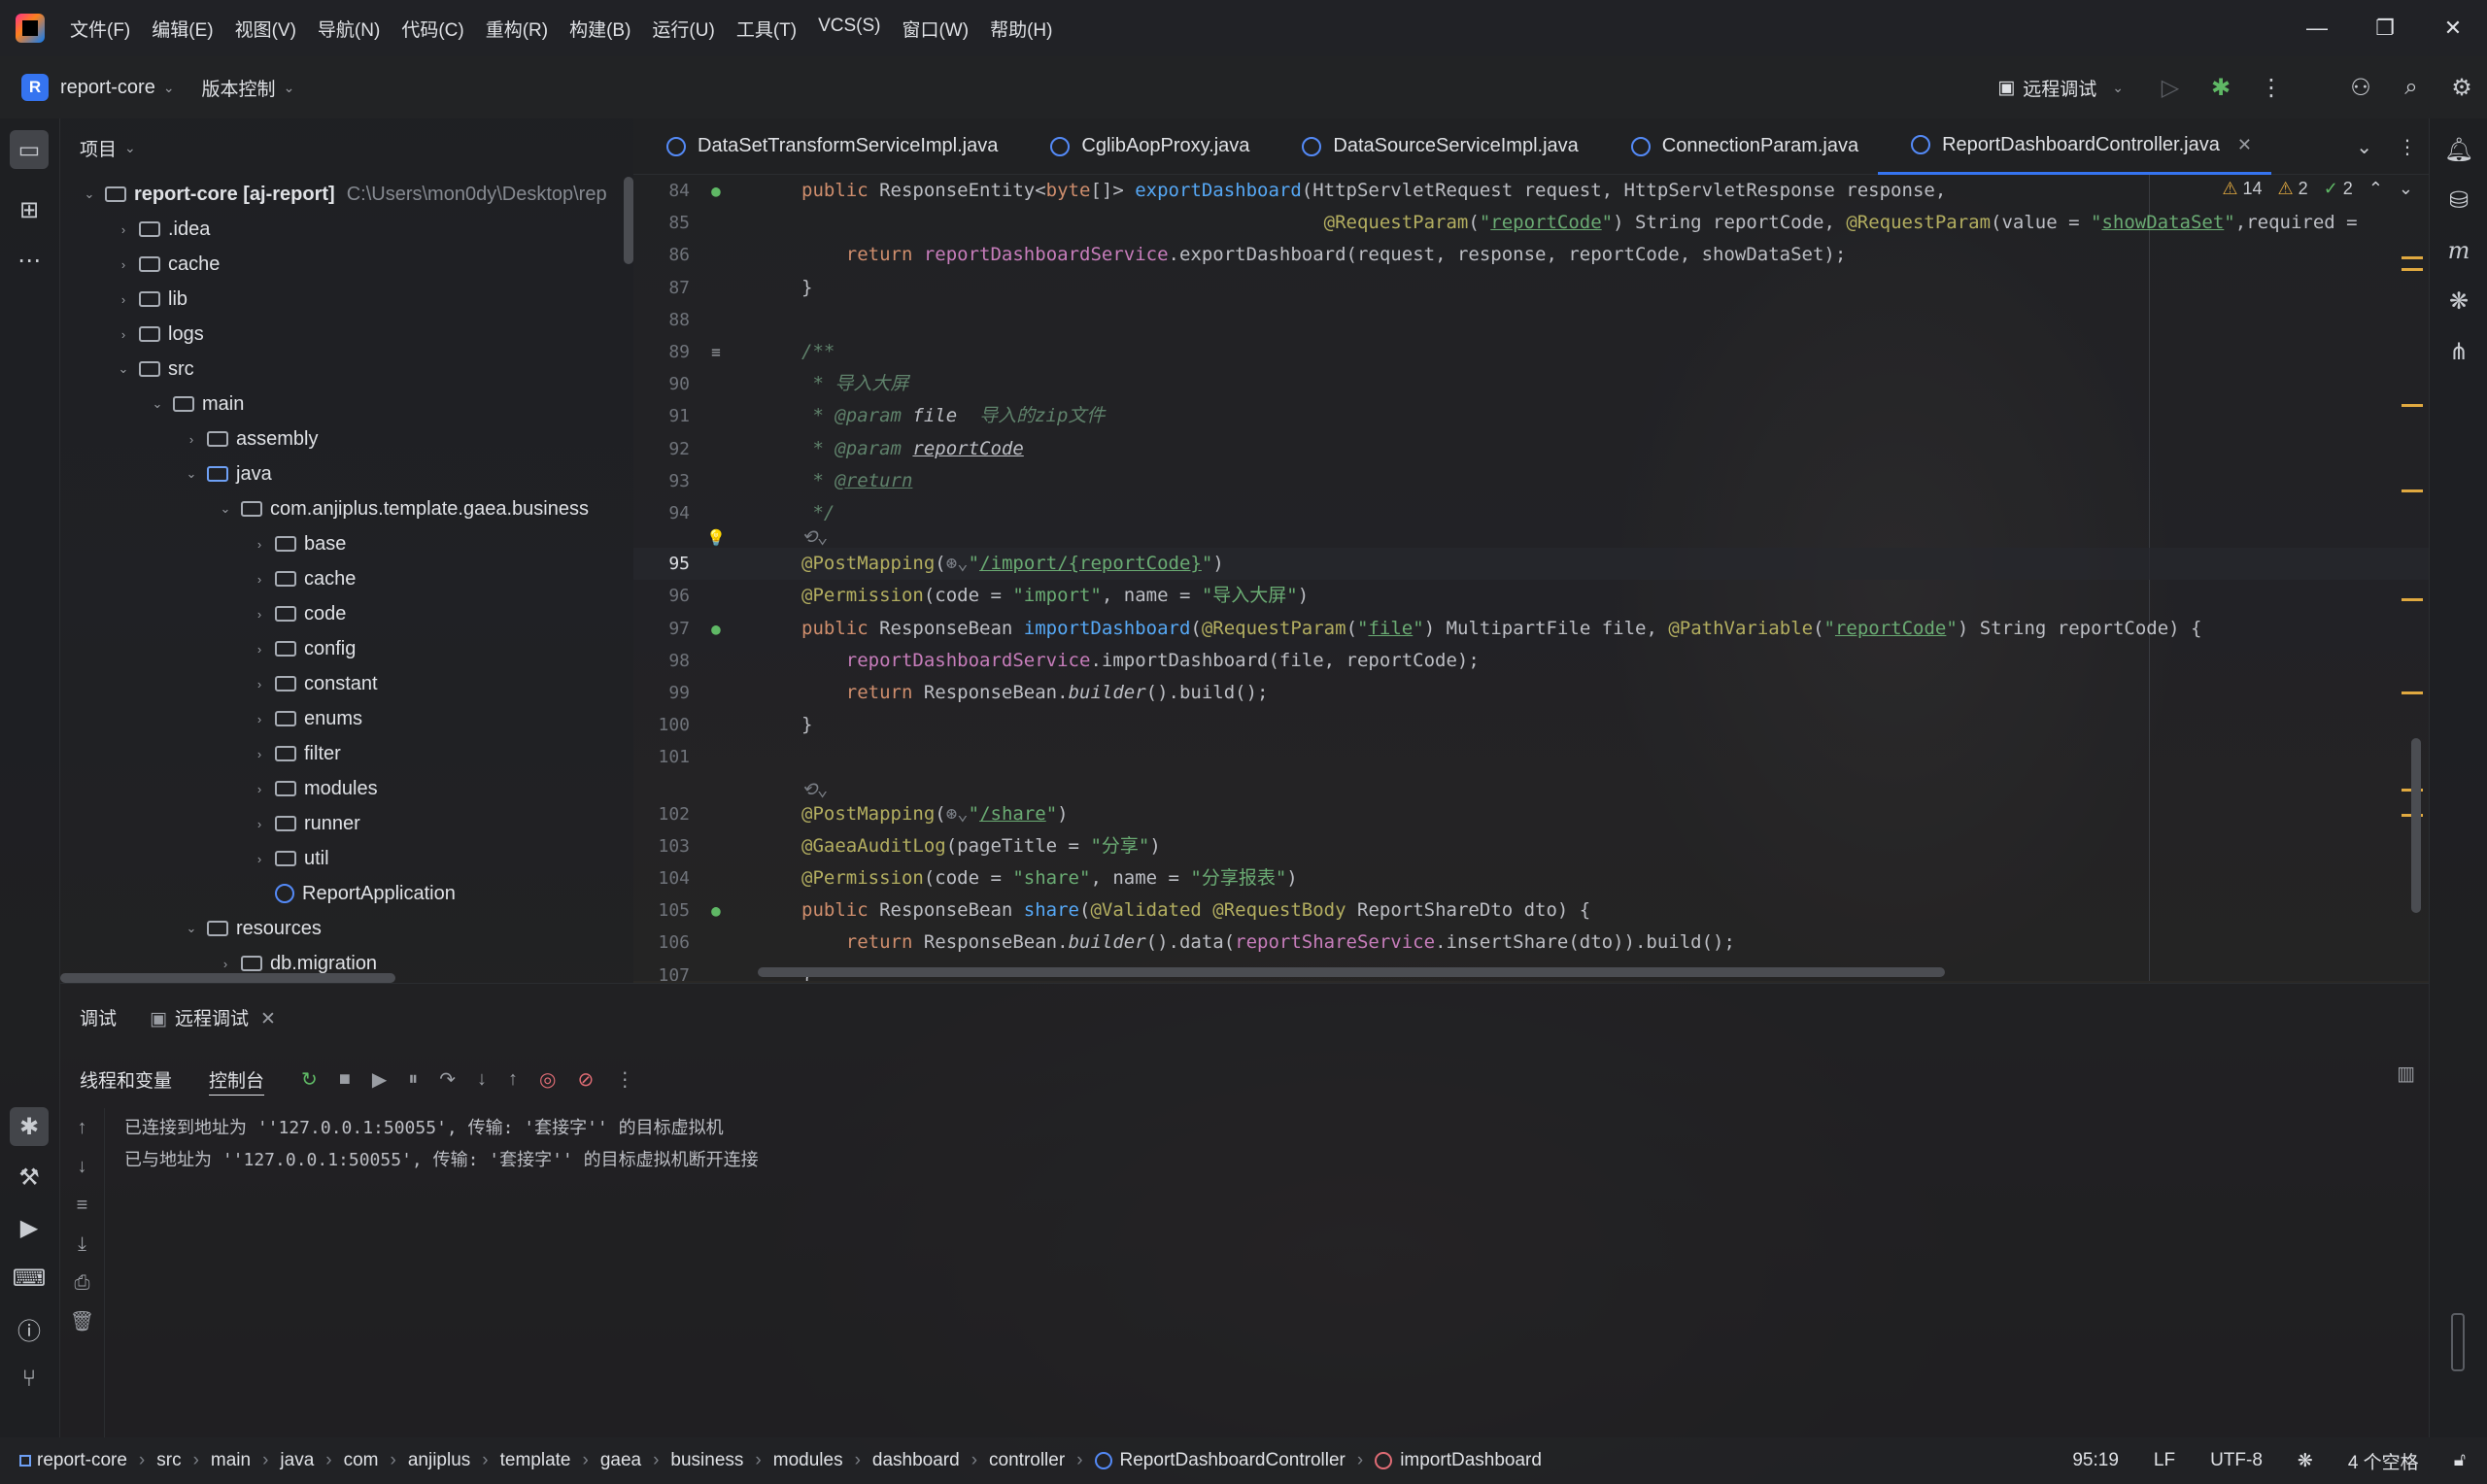  Describe the element at coordinates (661, 971) in the screenshot. I see `line-number: 107` at that location.